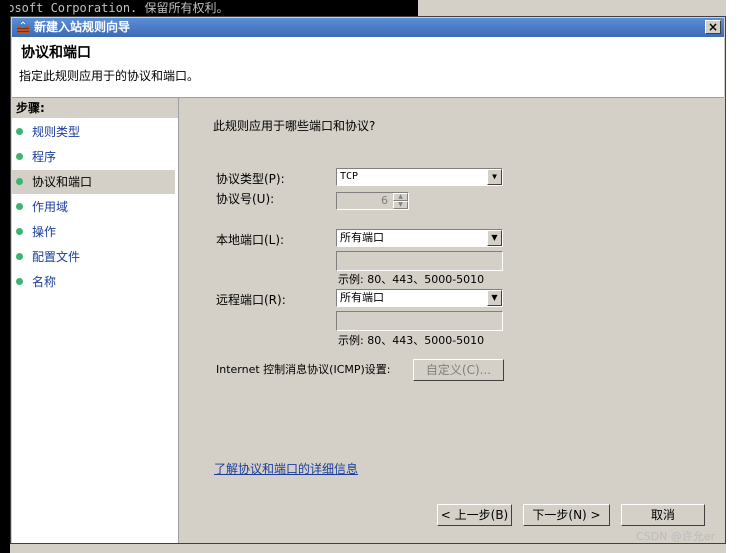 The height and width of the screenshot is (553, 745). I want to click on local-port-field, so click(419, 261).